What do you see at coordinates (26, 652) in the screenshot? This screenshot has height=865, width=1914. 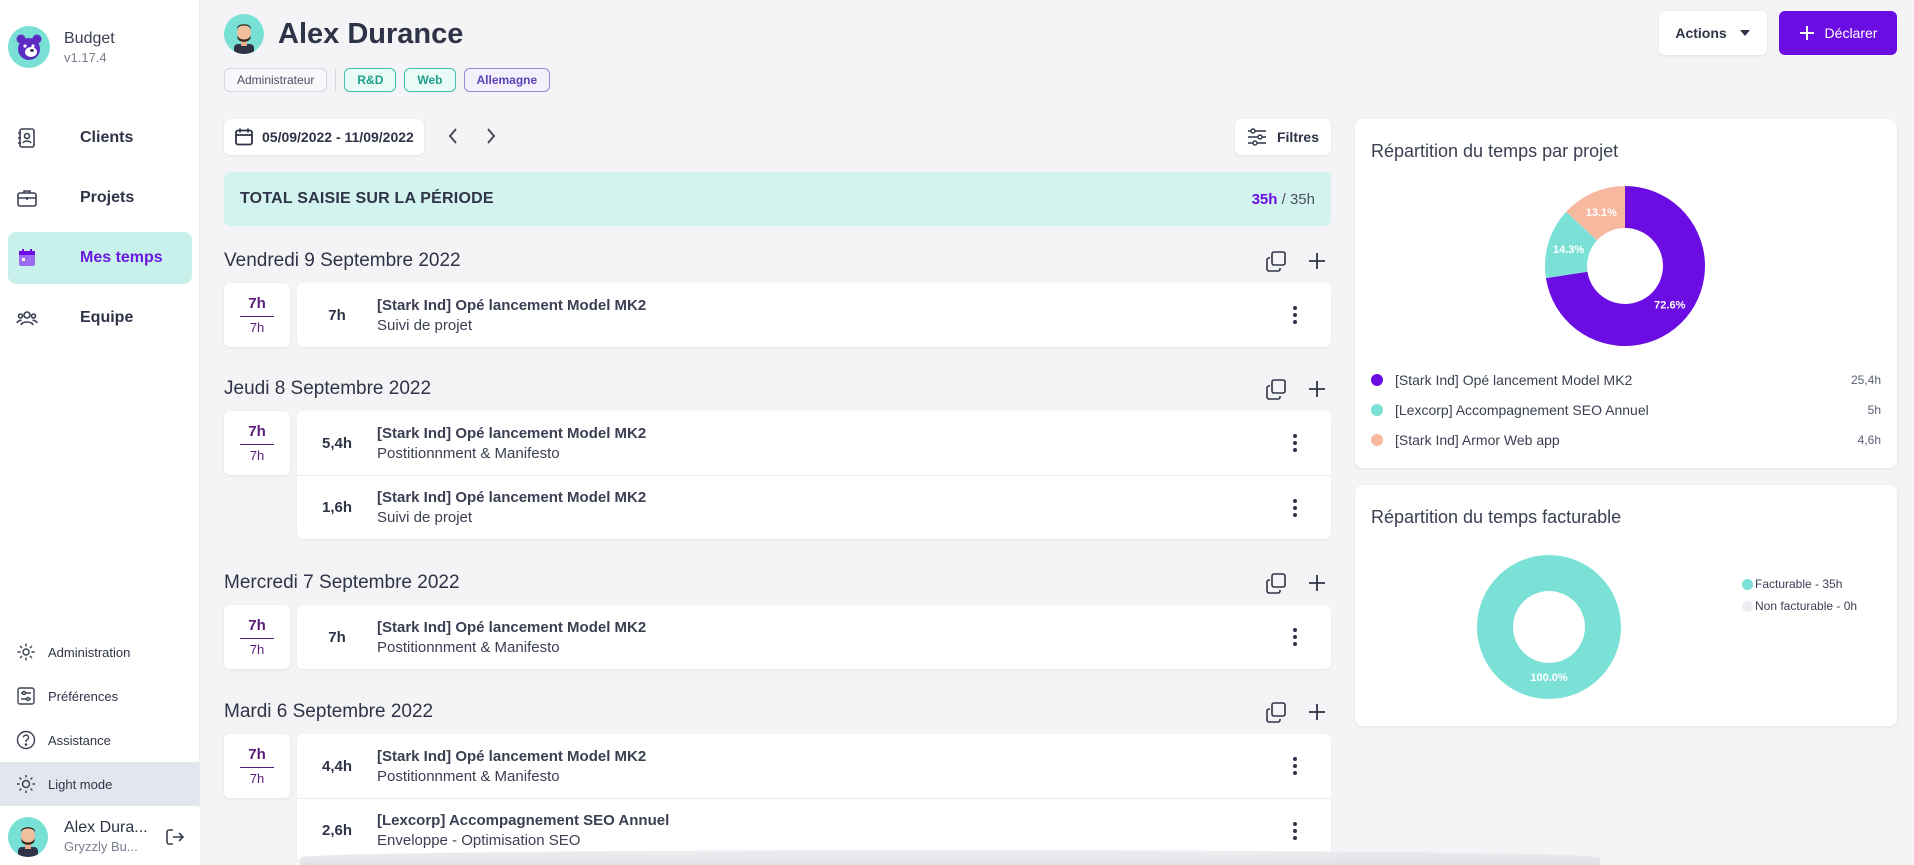 I see `gear-icon` at bounding box center [26, 652].